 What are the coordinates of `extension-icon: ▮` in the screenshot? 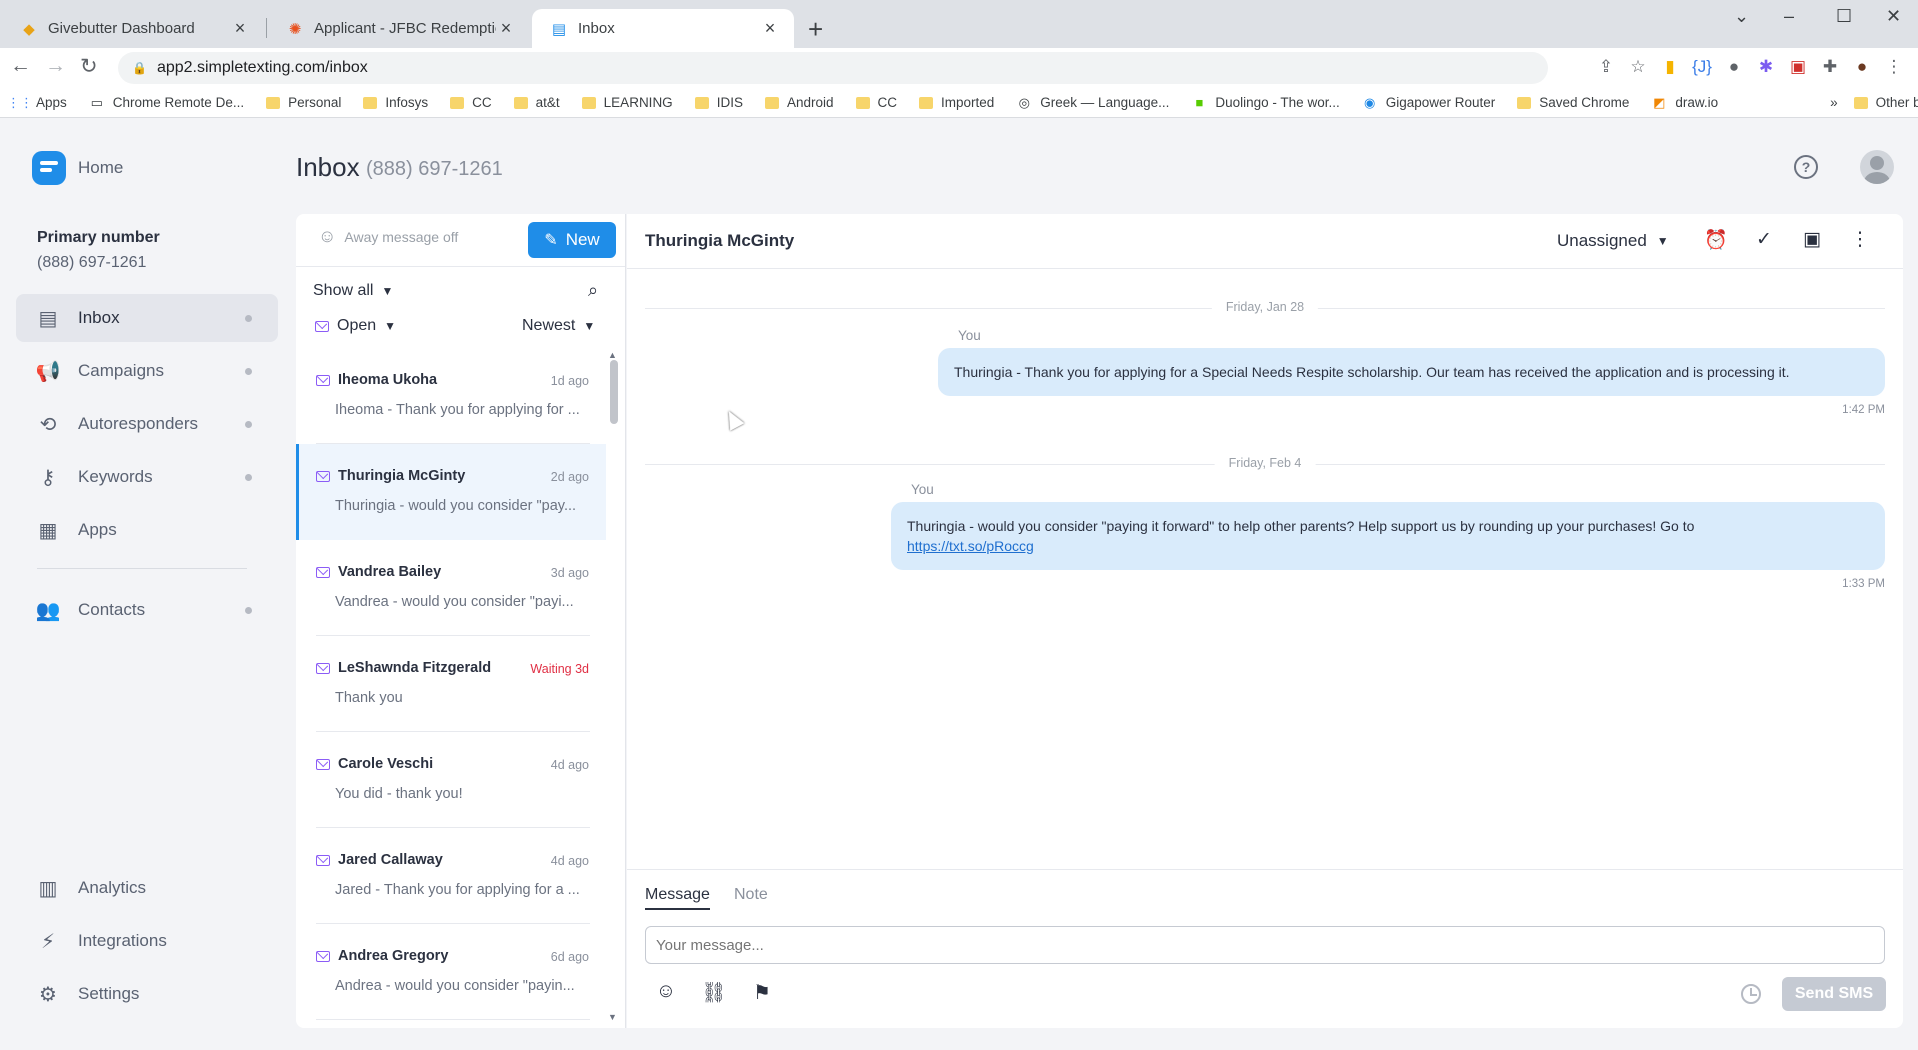 It's located at (1670, 67).